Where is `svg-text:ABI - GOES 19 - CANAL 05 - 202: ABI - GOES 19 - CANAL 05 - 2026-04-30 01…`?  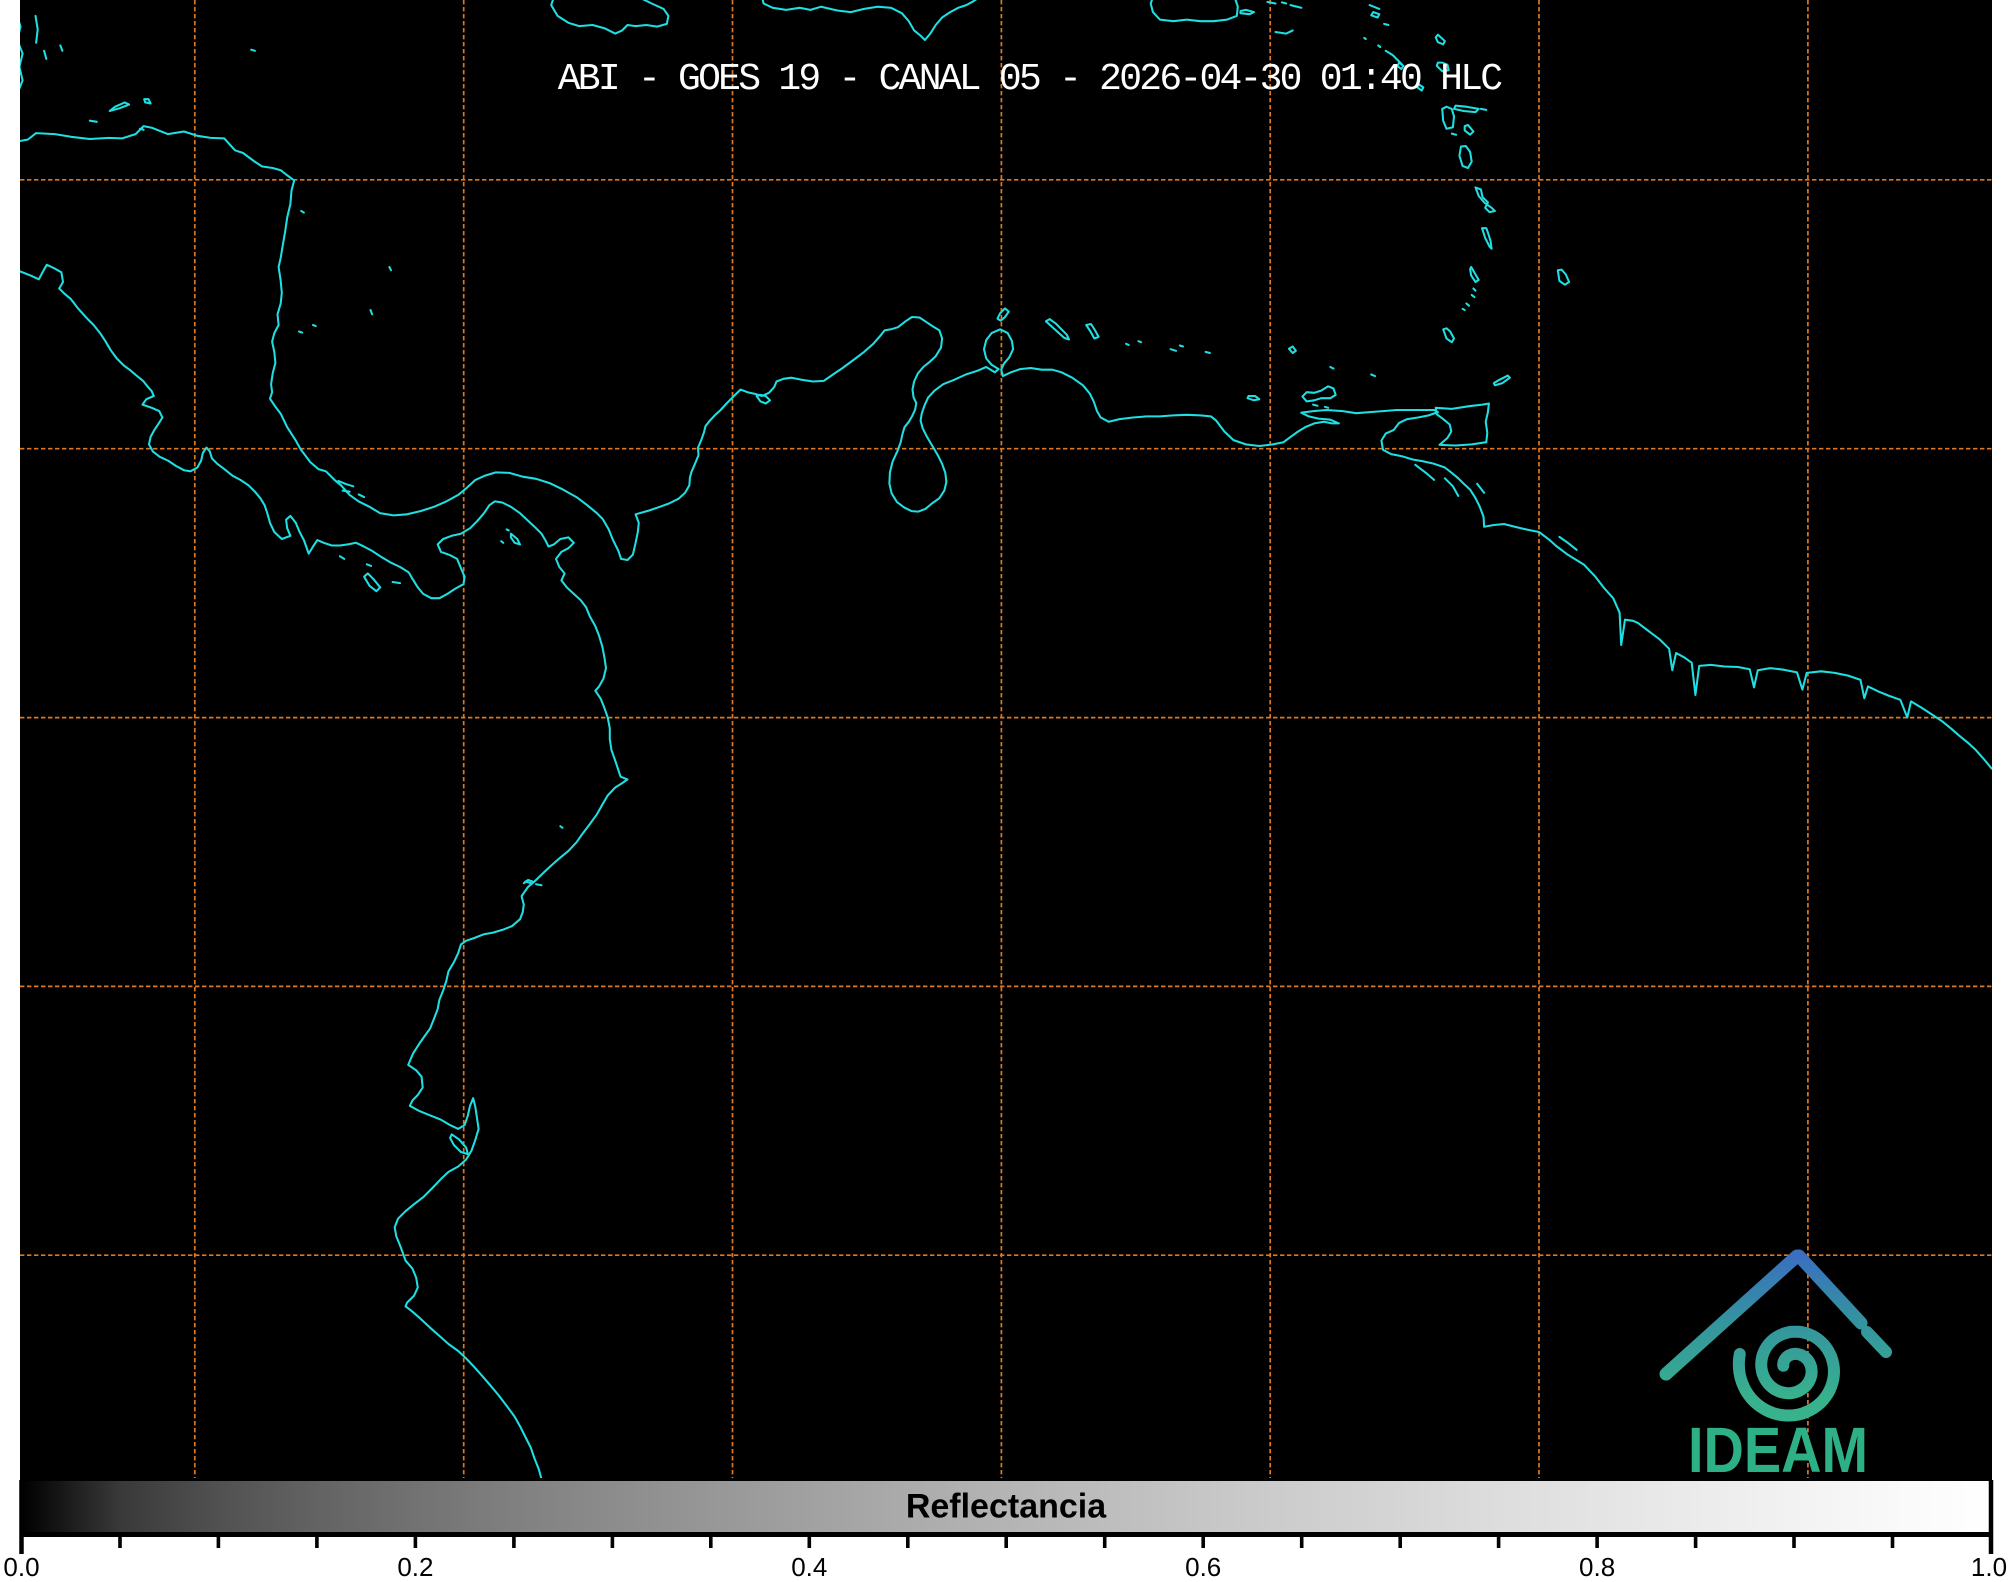 svg-text:ABI - GOES 19 - CANAL 05 - 202: ABI - GOES 19 - CANAL 05 - 2026-04-30 01… is located at coordinates (1030, 79).